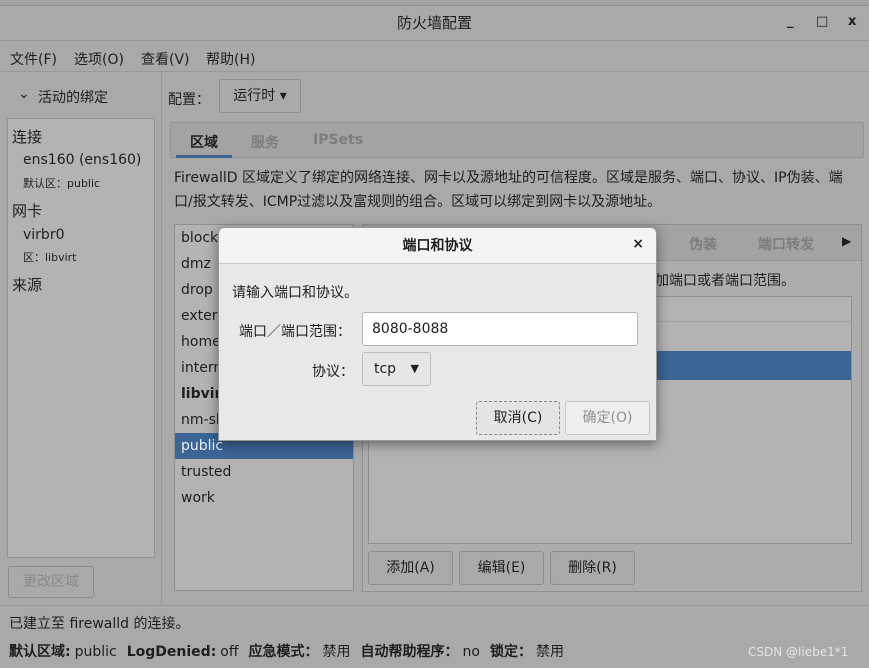 This screenshot has width=869, height=668. Describe the element at coordinates (171, 652) in the screenshot. I see `status-key: LogDenied:` at that location.